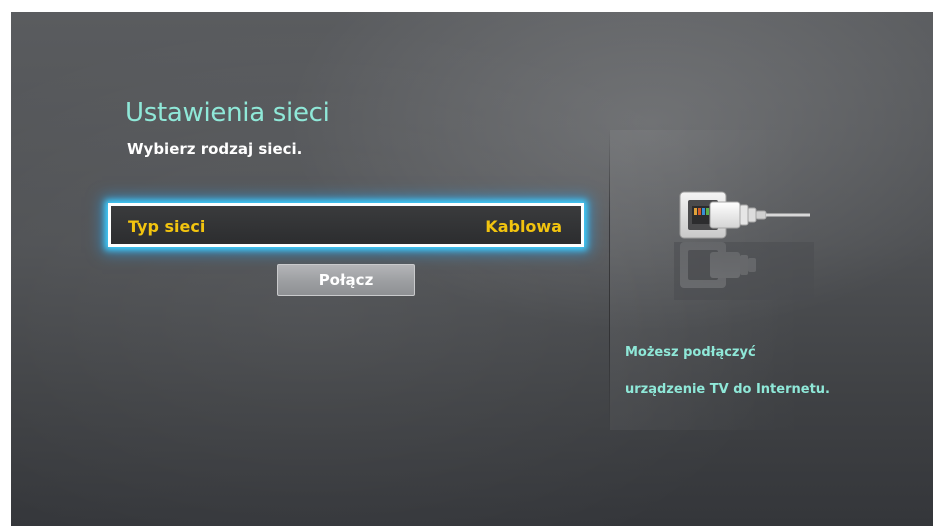 Image resolution: width=933 pixels, height=526 pixels. Describe the element at coordinates (523, 226) in the screenshot. I see `network-type-value: Kablowa` at that location.